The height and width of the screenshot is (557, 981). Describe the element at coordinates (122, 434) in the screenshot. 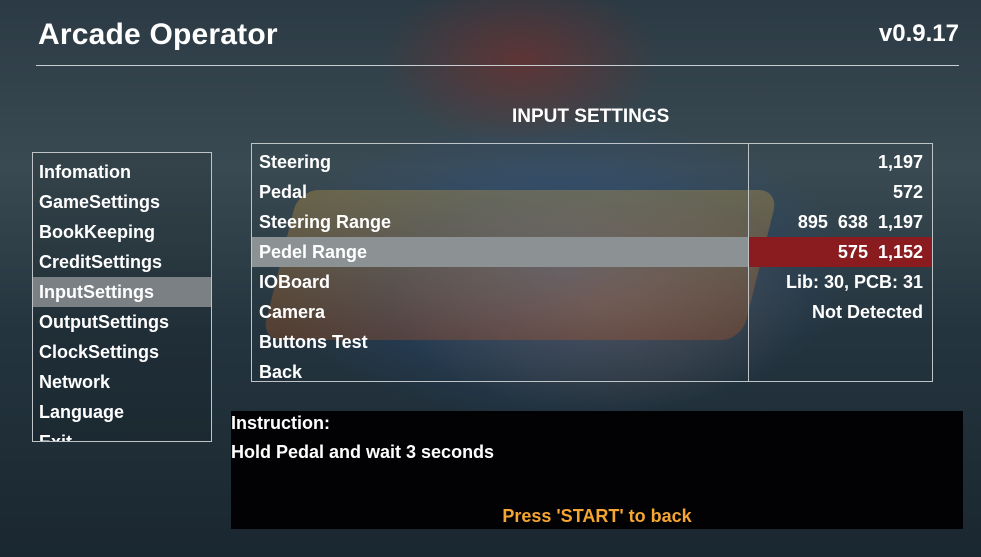

I see `sidebar-item-exit: Exit` at that location.